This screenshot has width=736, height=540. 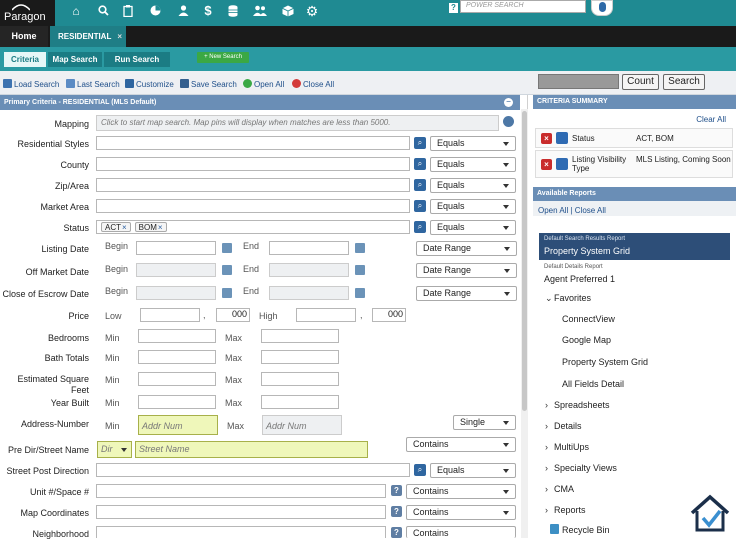 I want to click on microphone-icon, so click(x=602, y=8).